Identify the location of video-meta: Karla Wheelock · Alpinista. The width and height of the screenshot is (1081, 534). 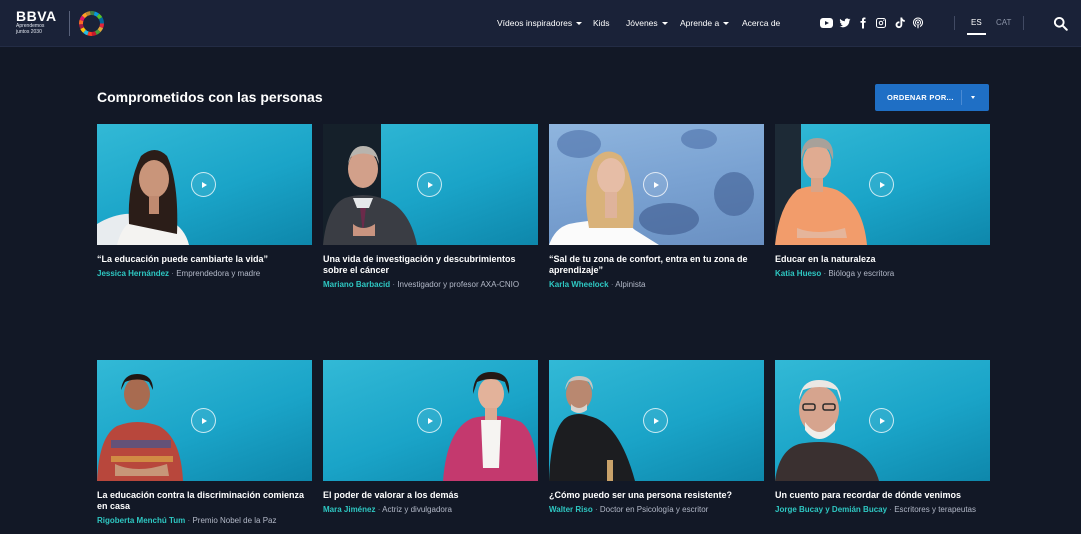
(656, 285).